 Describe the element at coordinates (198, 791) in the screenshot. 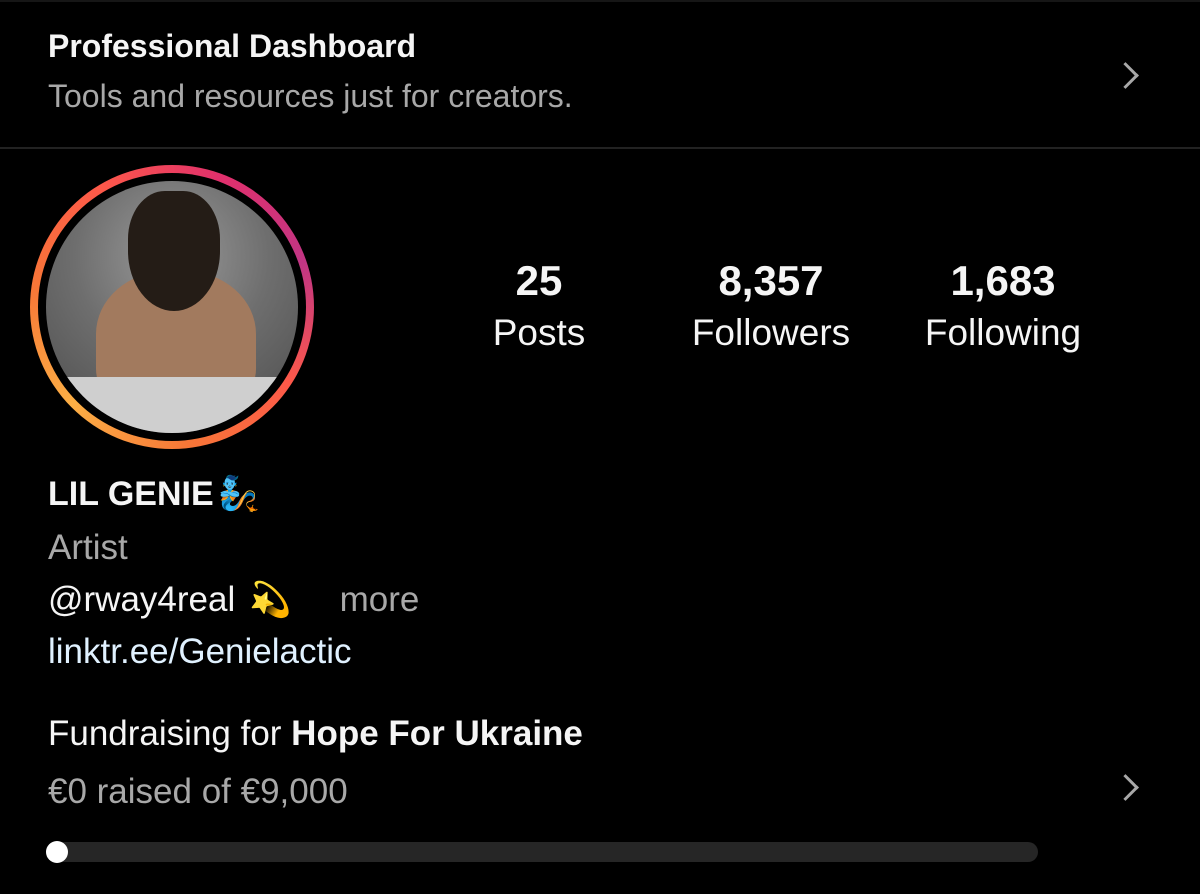

I see `fundraiser-raised: €0 raised of €9,000` at that location.